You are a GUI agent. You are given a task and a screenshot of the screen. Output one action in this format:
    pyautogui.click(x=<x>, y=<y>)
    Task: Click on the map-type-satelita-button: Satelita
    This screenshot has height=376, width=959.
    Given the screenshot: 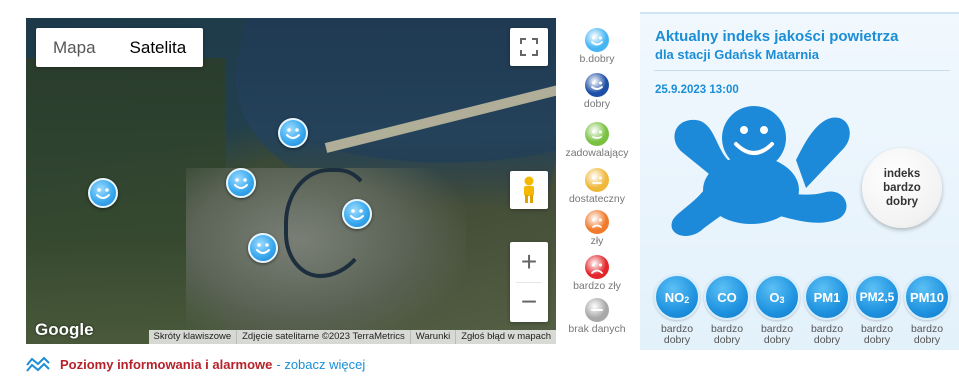 What is the action you would take?
    pyautogui.click(x=158, y=47)
    